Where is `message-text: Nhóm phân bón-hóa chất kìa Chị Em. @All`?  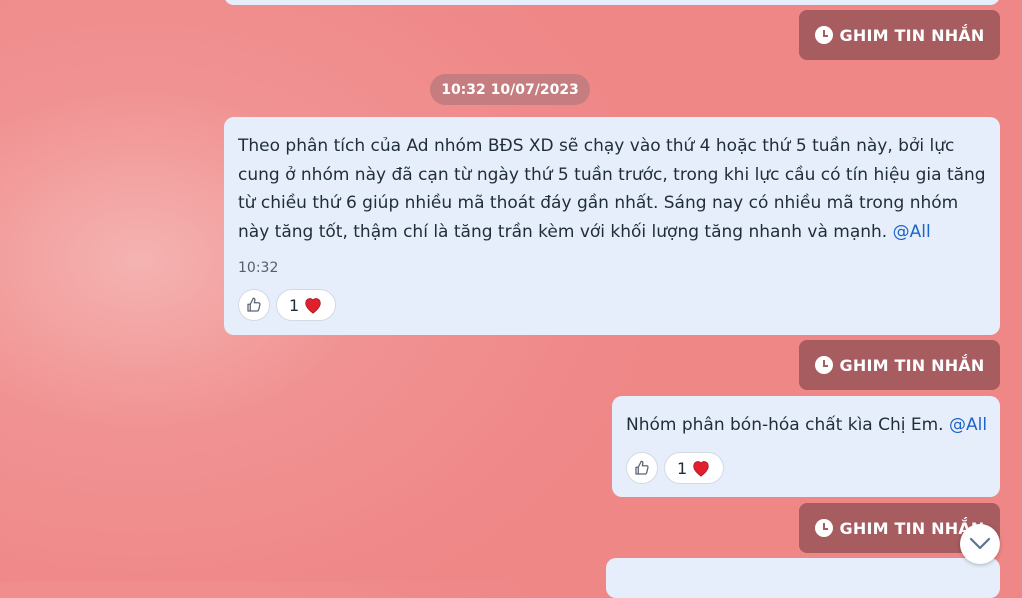
message-text: Nhóm phân bón-hóa chất kìa Chị Em. @All is located at coordinates (810, 425).